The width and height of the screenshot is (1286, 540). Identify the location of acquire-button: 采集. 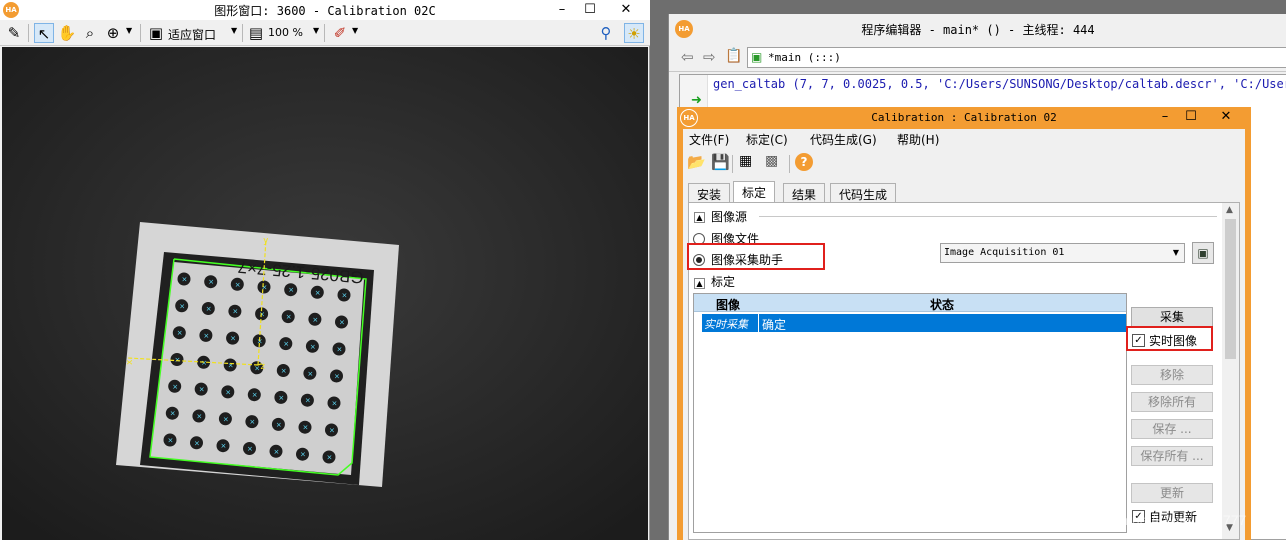
(1172, 317).